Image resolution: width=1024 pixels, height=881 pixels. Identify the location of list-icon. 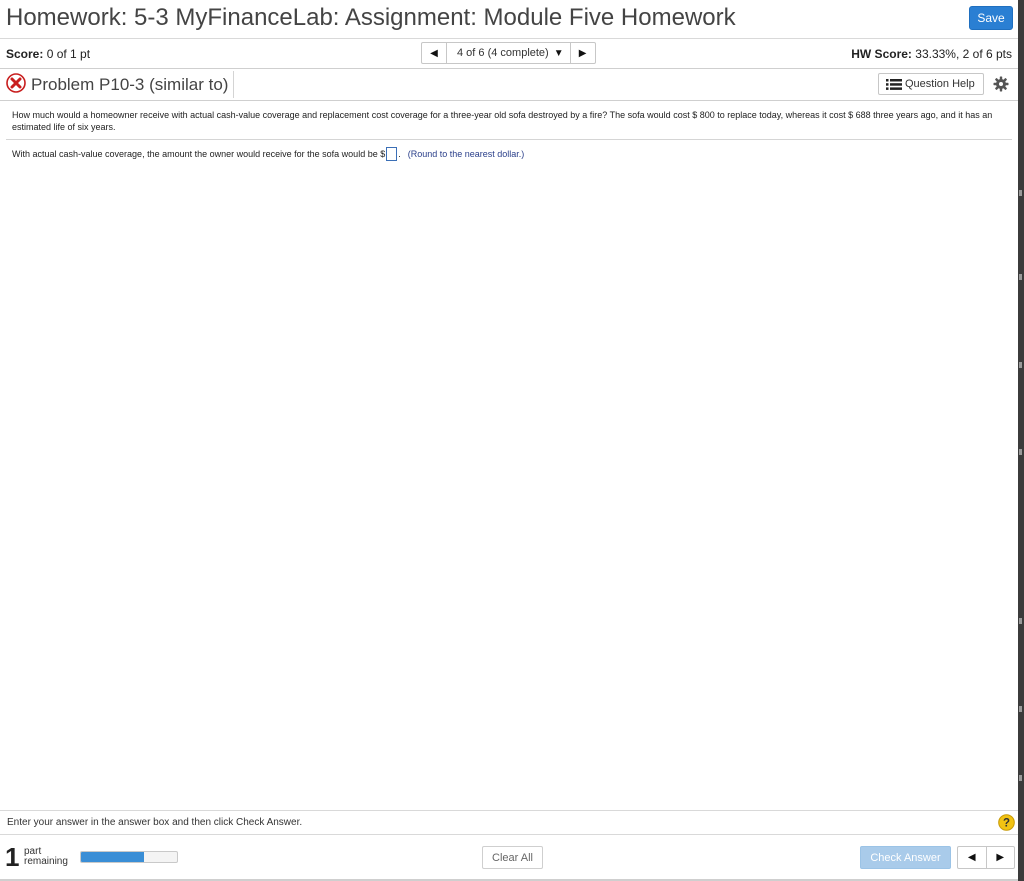
(894, 84).